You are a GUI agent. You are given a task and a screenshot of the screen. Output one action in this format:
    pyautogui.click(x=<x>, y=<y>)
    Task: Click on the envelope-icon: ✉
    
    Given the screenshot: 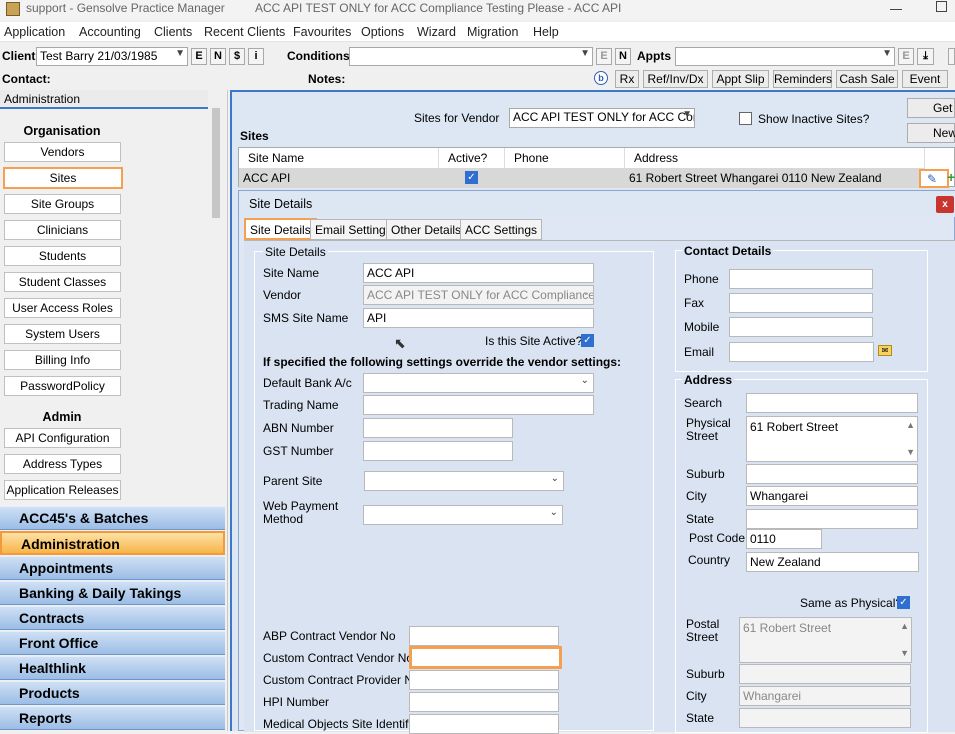 What is the action you would take?
    pyautogui.click(x=885, y=350)
    